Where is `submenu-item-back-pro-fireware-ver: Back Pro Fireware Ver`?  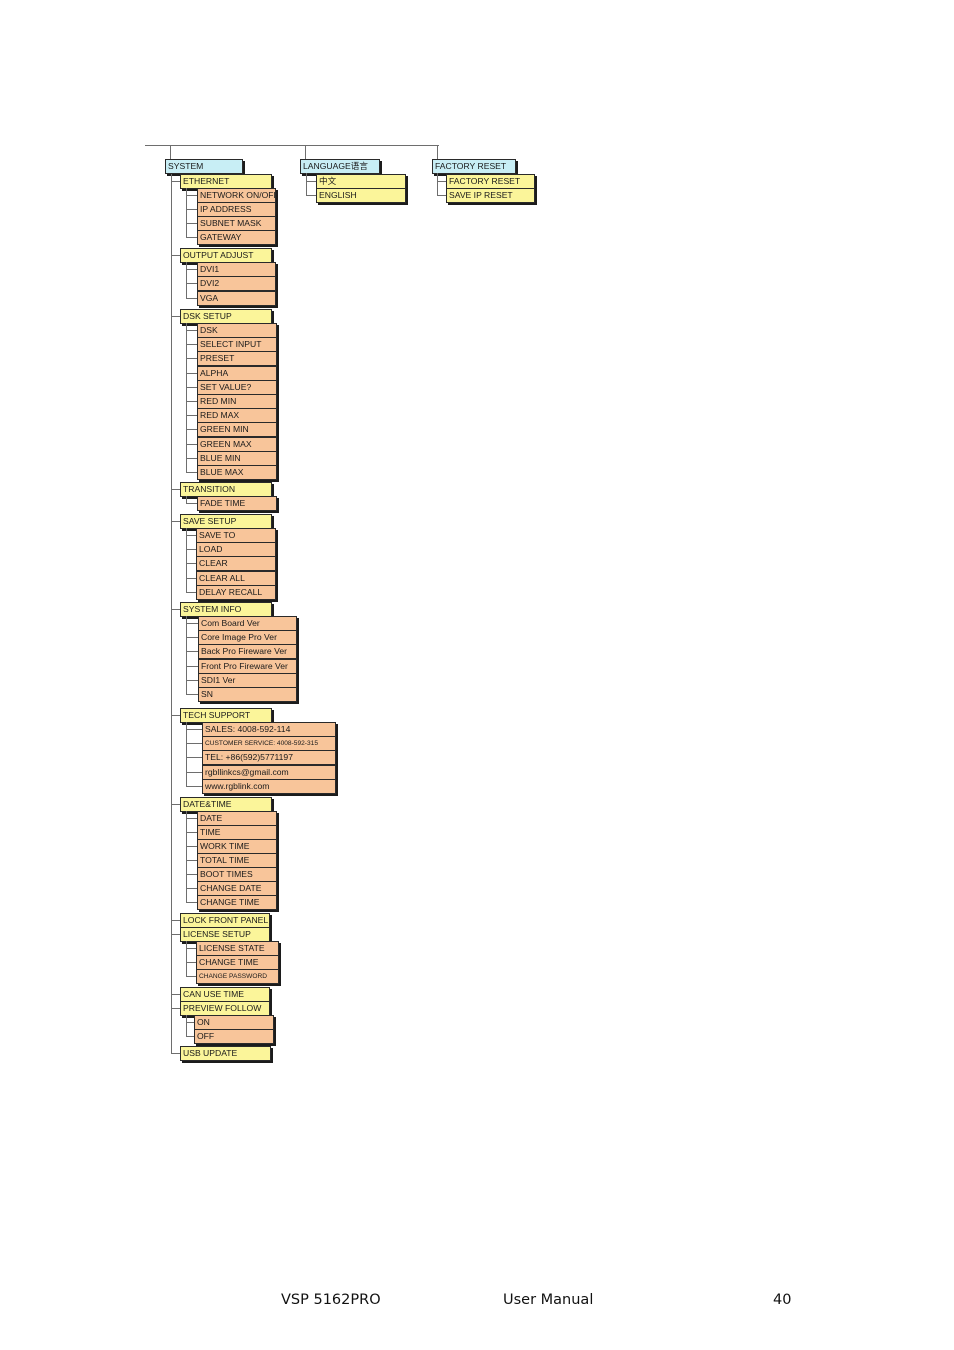
submenu-item-back-pro-fireware-ver: Back Pro Fireware Ver is located at coordinates (247, 651).